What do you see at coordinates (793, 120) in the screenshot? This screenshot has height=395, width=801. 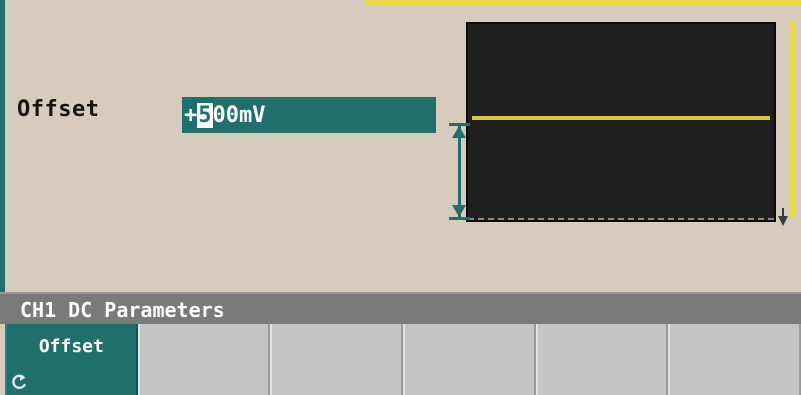 I see `amplitude-side-bar` at bounding box center [793, 120].